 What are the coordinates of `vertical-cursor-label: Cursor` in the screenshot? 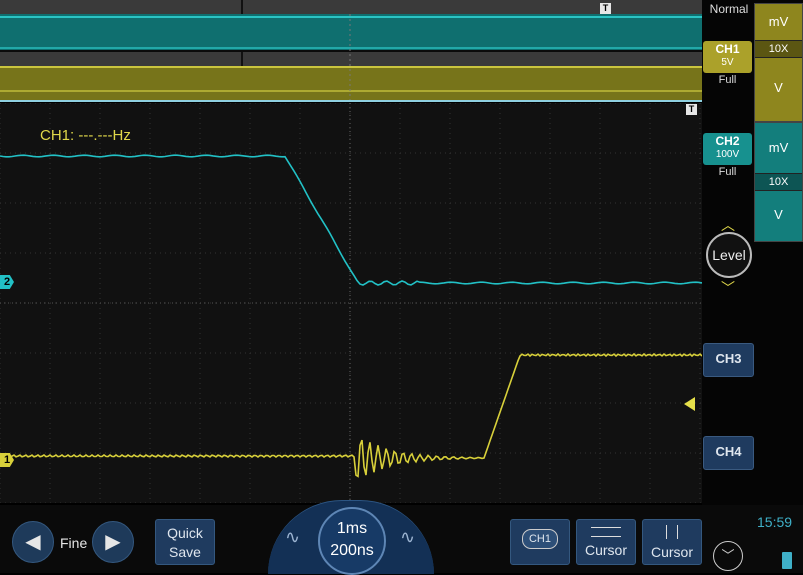 It's located at (671, 552).